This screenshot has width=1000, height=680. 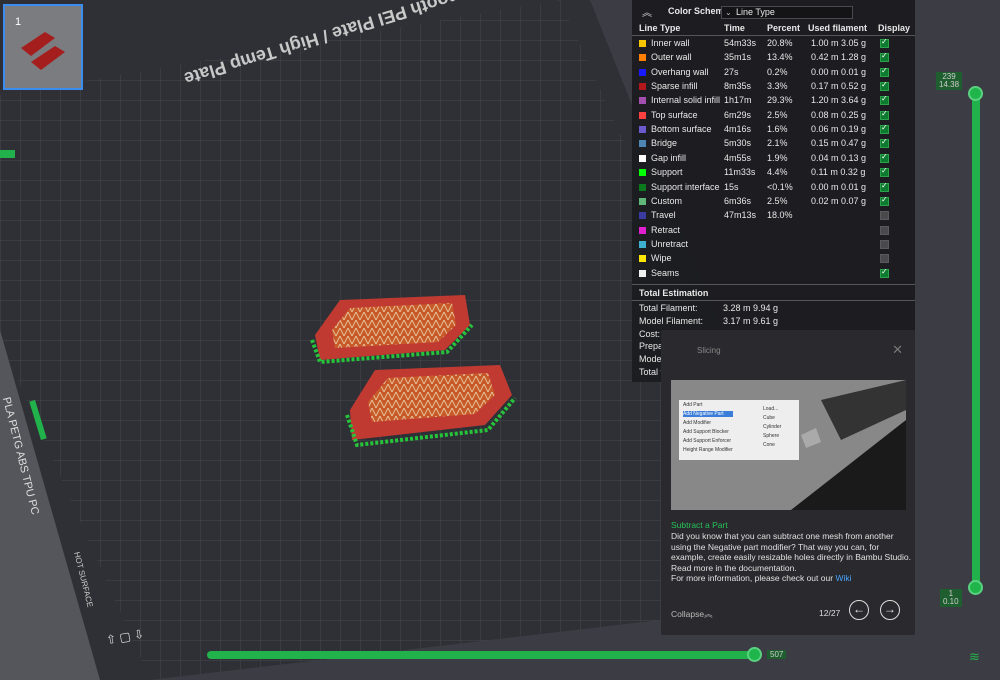 I want to click on legend-row: Support 11m33s 4.4% 0.11 m 0.32 g, so click(x=773, y=173).